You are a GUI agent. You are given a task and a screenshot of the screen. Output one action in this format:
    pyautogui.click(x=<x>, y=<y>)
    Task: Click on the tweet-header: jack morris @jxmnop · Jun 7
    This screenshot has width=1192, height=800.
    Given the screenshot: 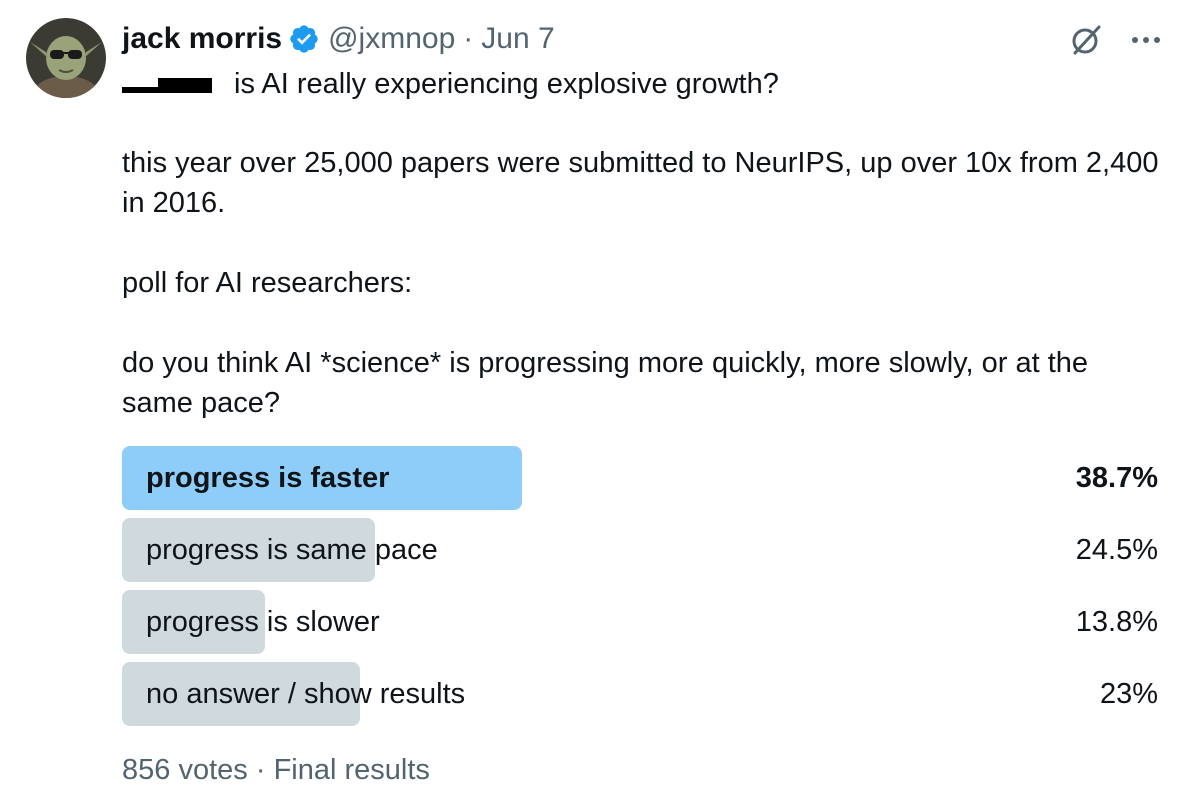 What is the action you would take?
    pyautogui.click(x=338, y=39)
    